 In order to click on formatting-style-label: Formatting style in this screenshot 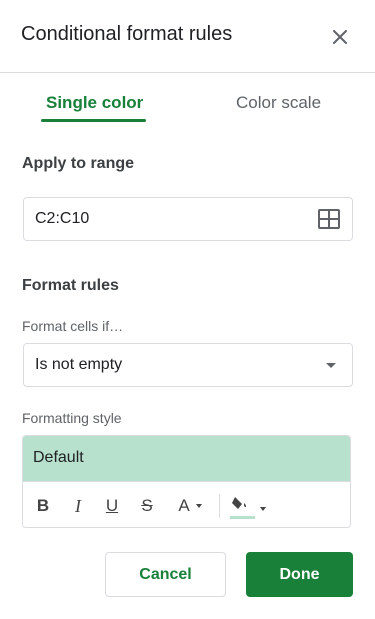, I will do `click(72, 418)`.